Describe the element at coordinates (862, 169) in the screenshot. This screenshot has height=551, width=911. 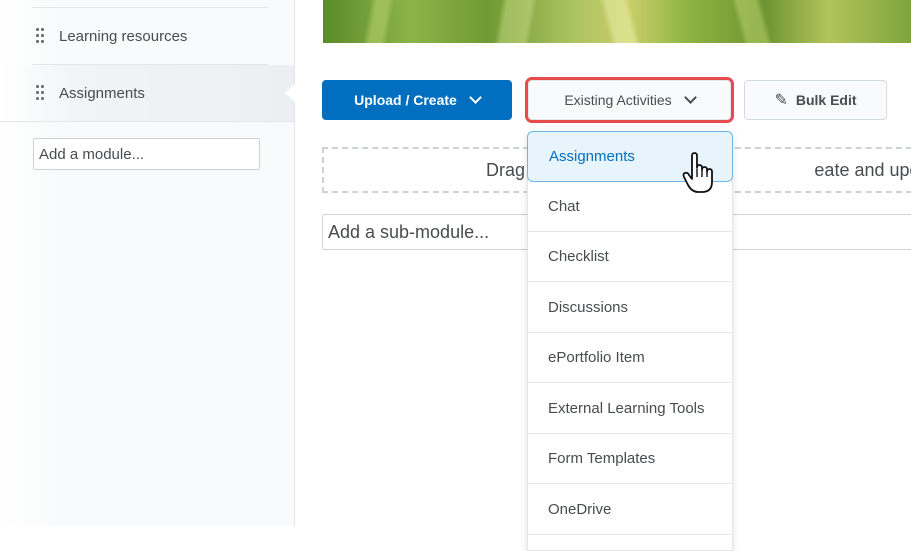
I see `drop-zone-text-right: eate and update topic` at that location.